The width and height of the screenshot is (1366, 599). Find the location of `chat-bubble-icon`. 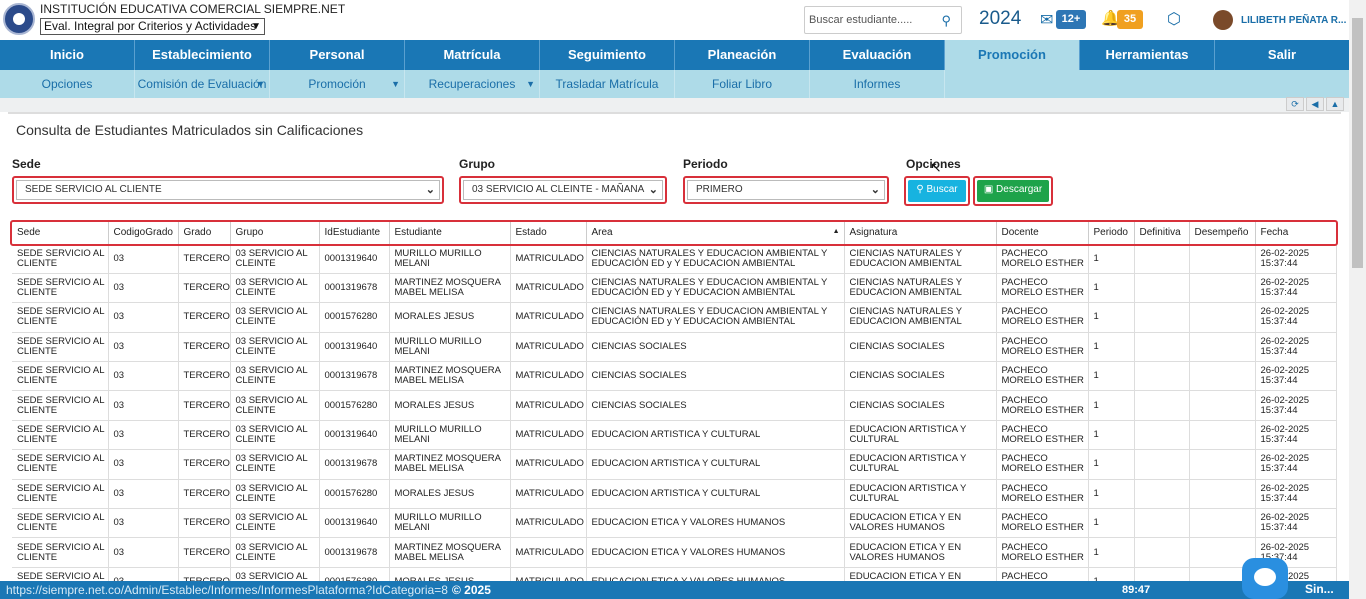

chat-bubble-icon is located at coordinates (1265, 578).